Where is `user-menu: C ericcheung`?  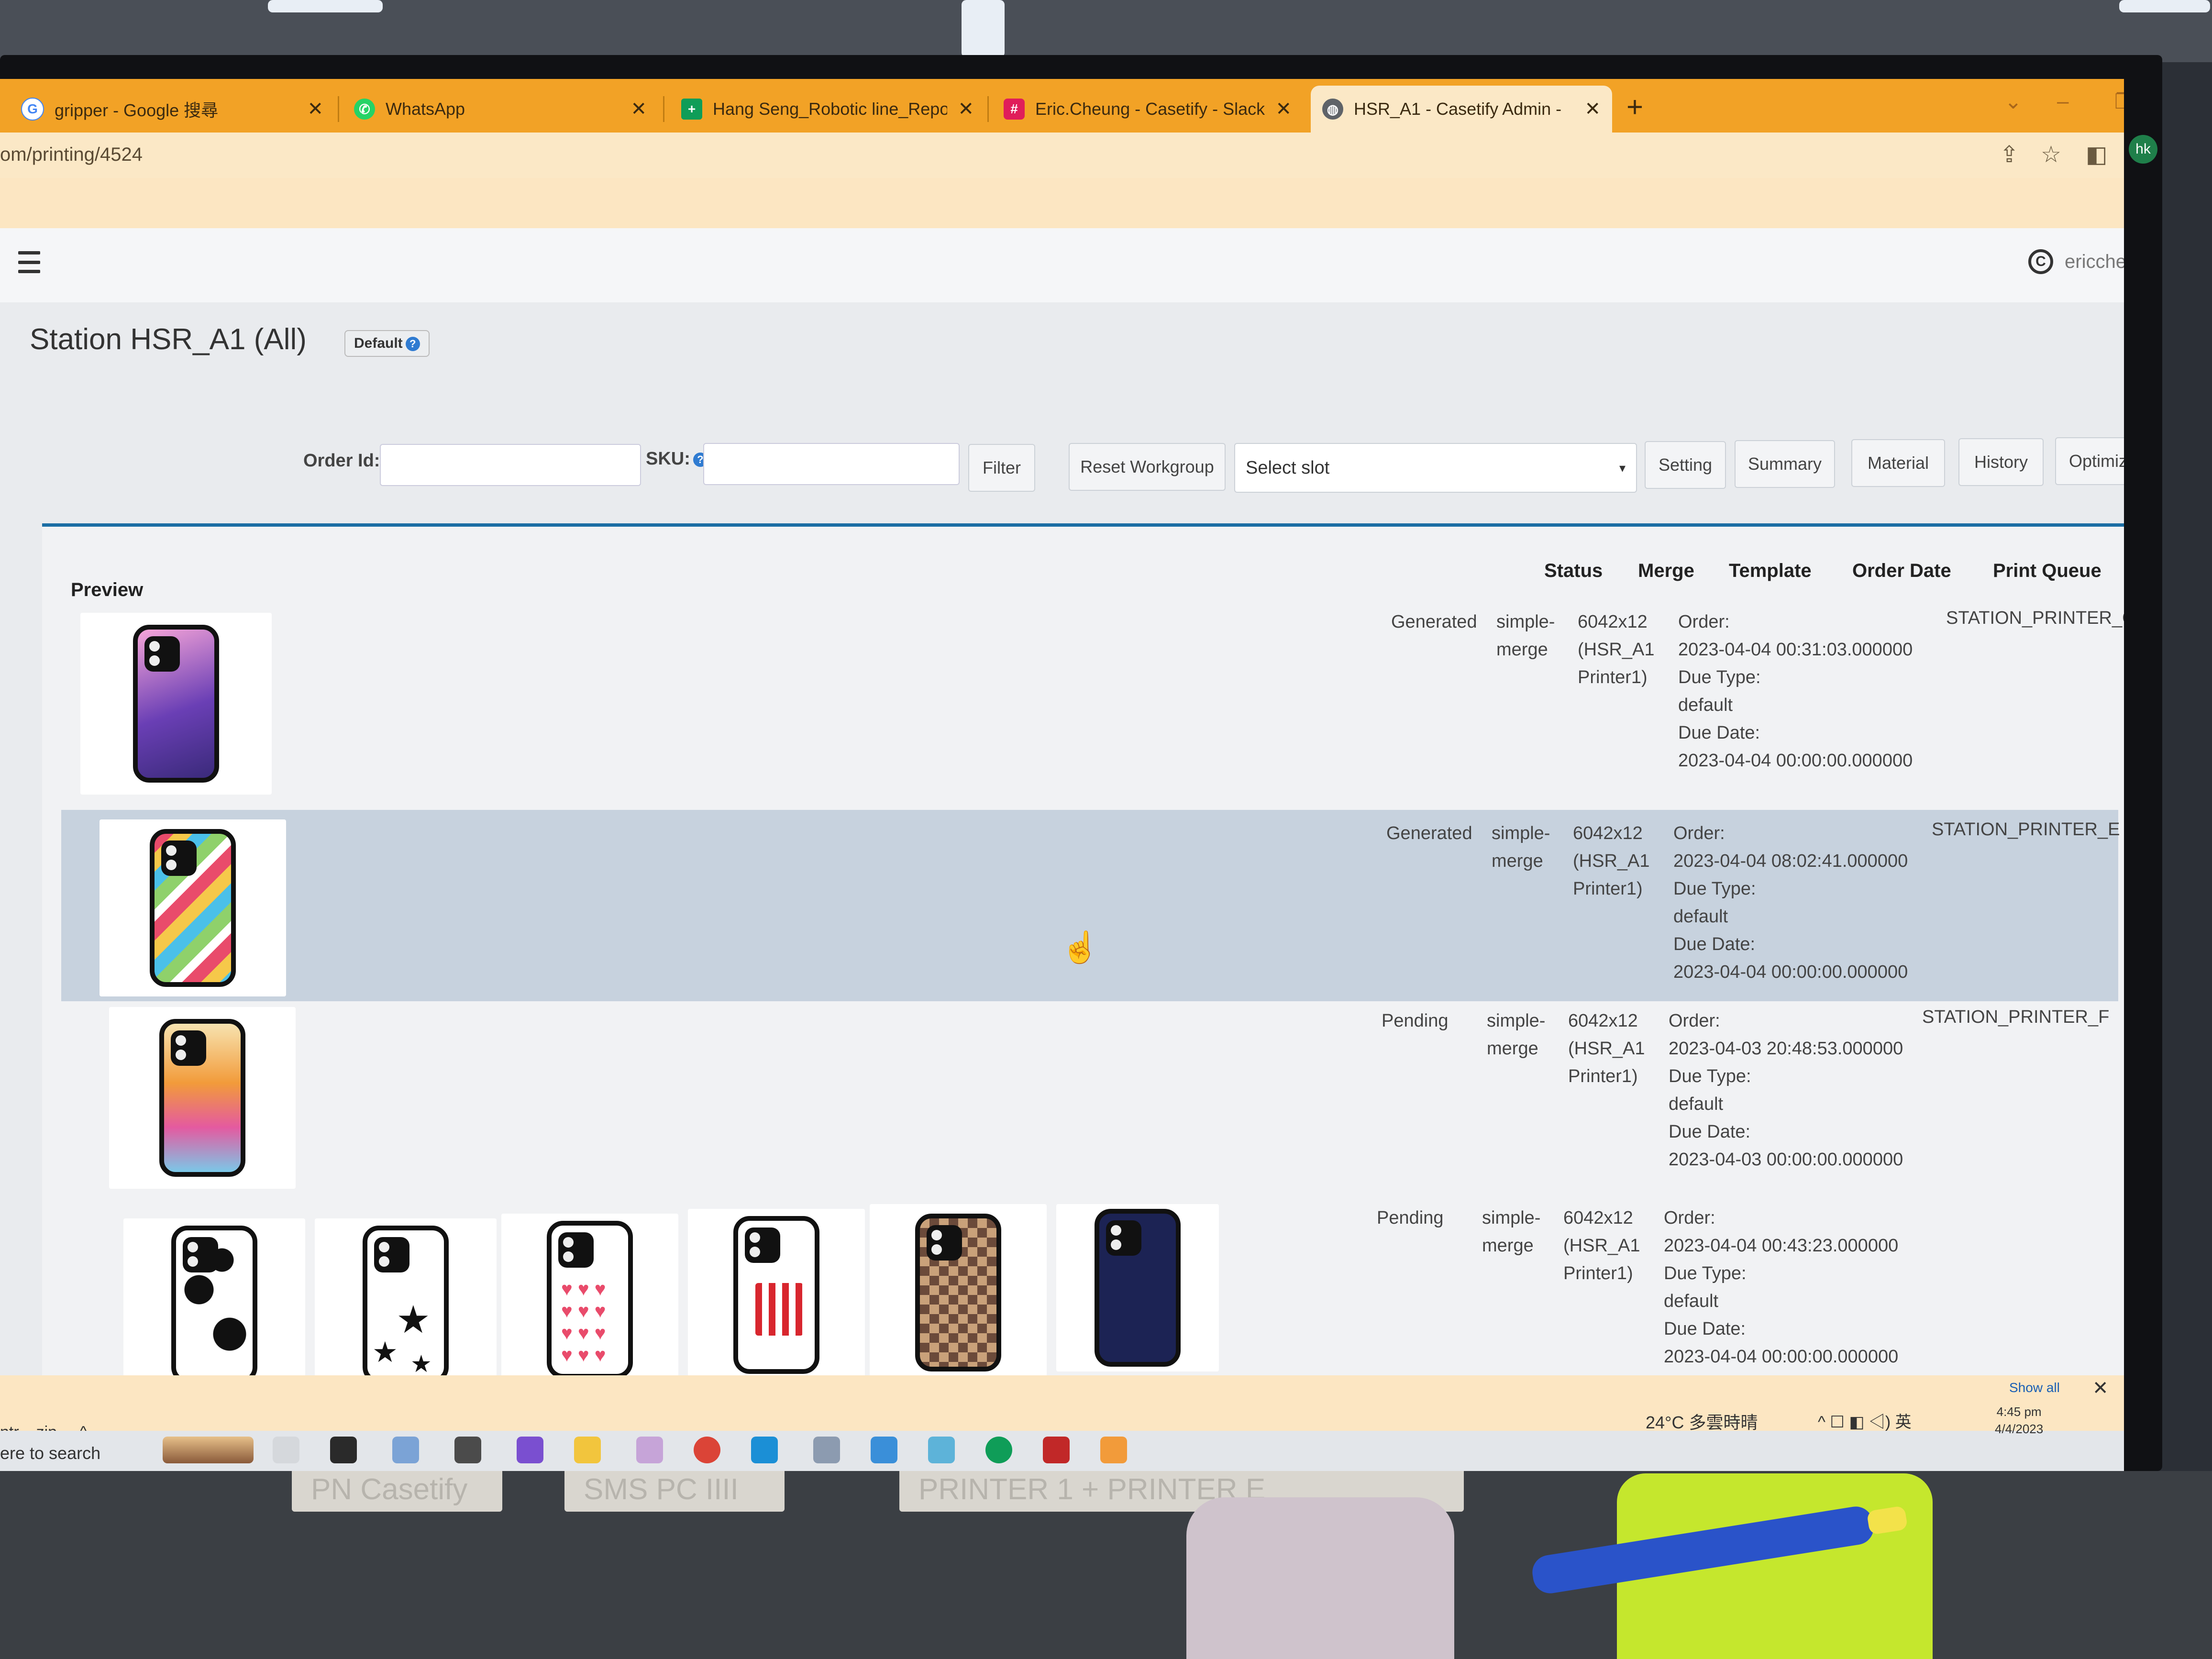 user-menu: C ericcheung is located at coordinates (2076, 261).